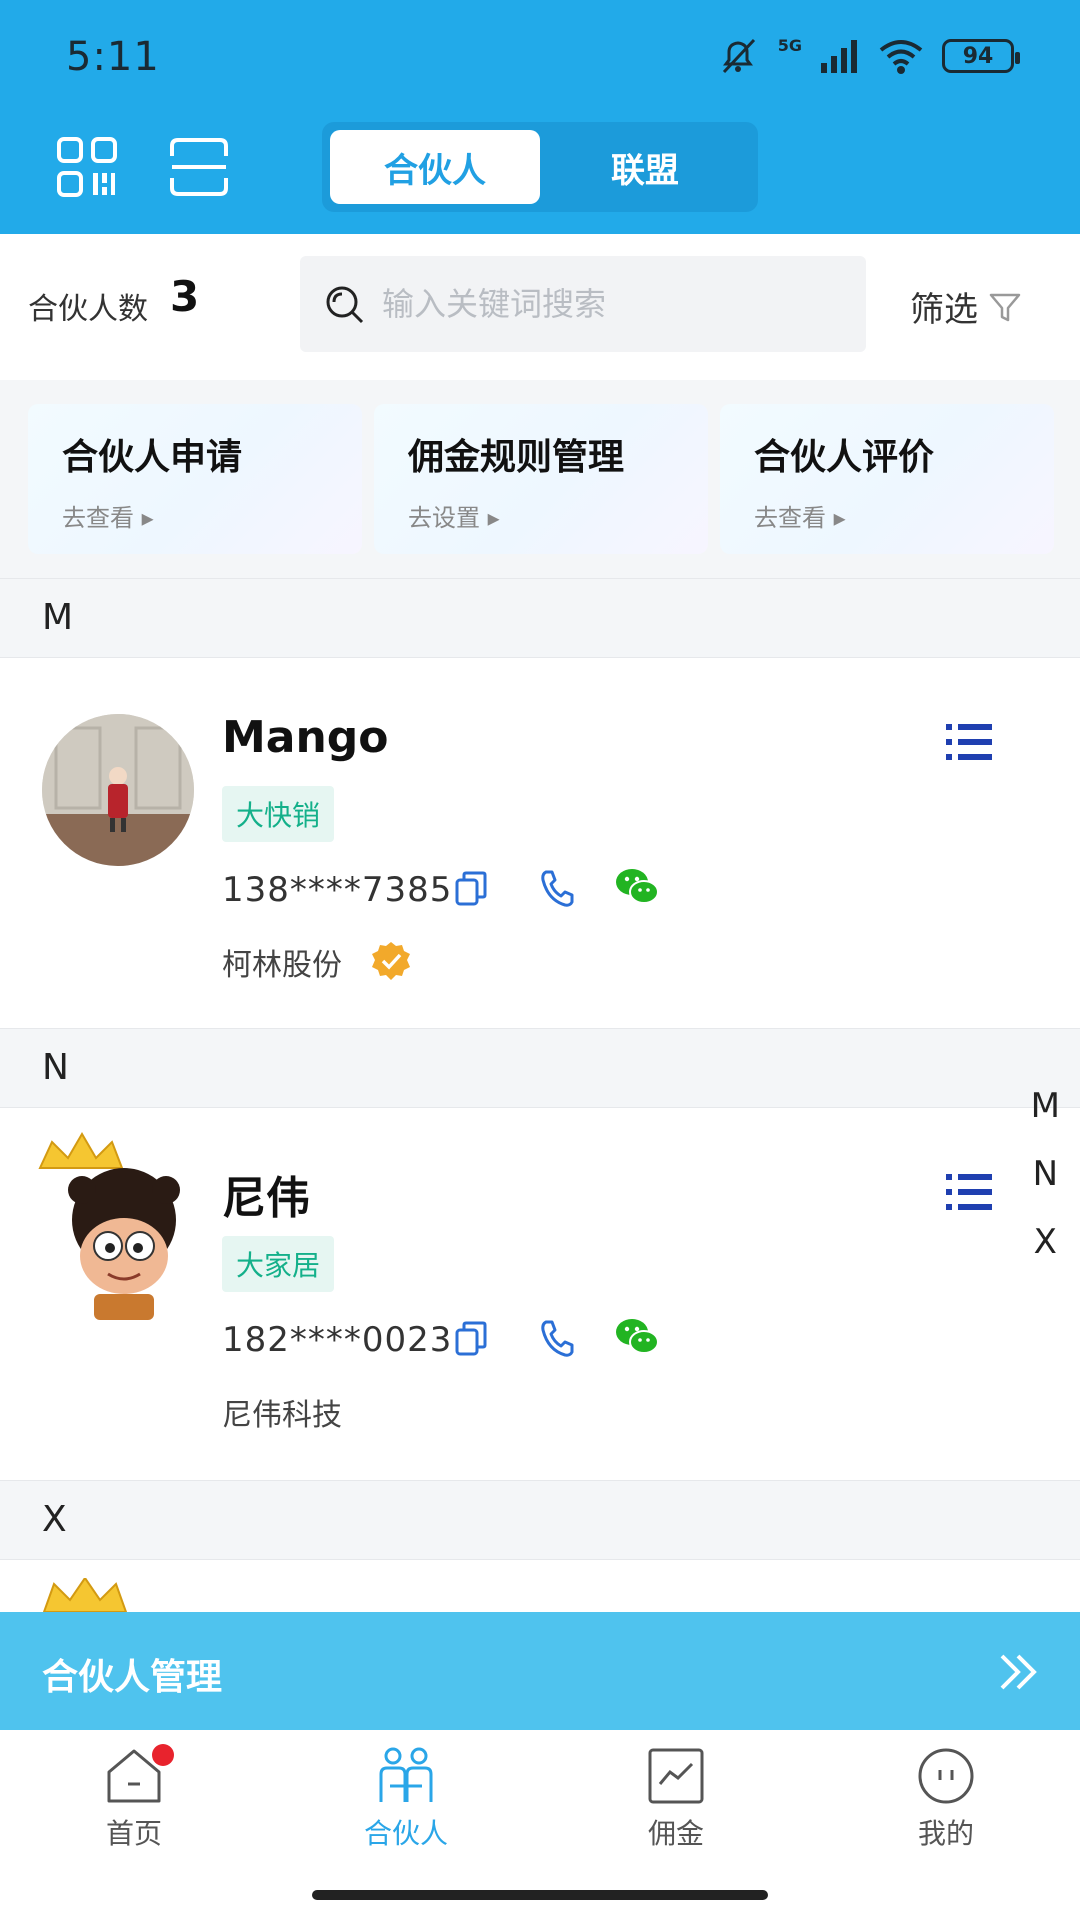  I want to click on tab-profile: 我的, so click(946, 1806).